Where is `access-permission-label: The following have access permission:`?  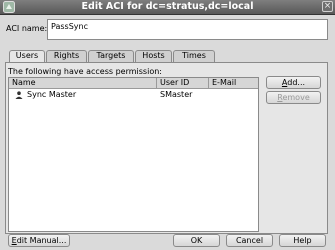
access-permission-label: The following have access permission: is located at coordinates (85, 71).